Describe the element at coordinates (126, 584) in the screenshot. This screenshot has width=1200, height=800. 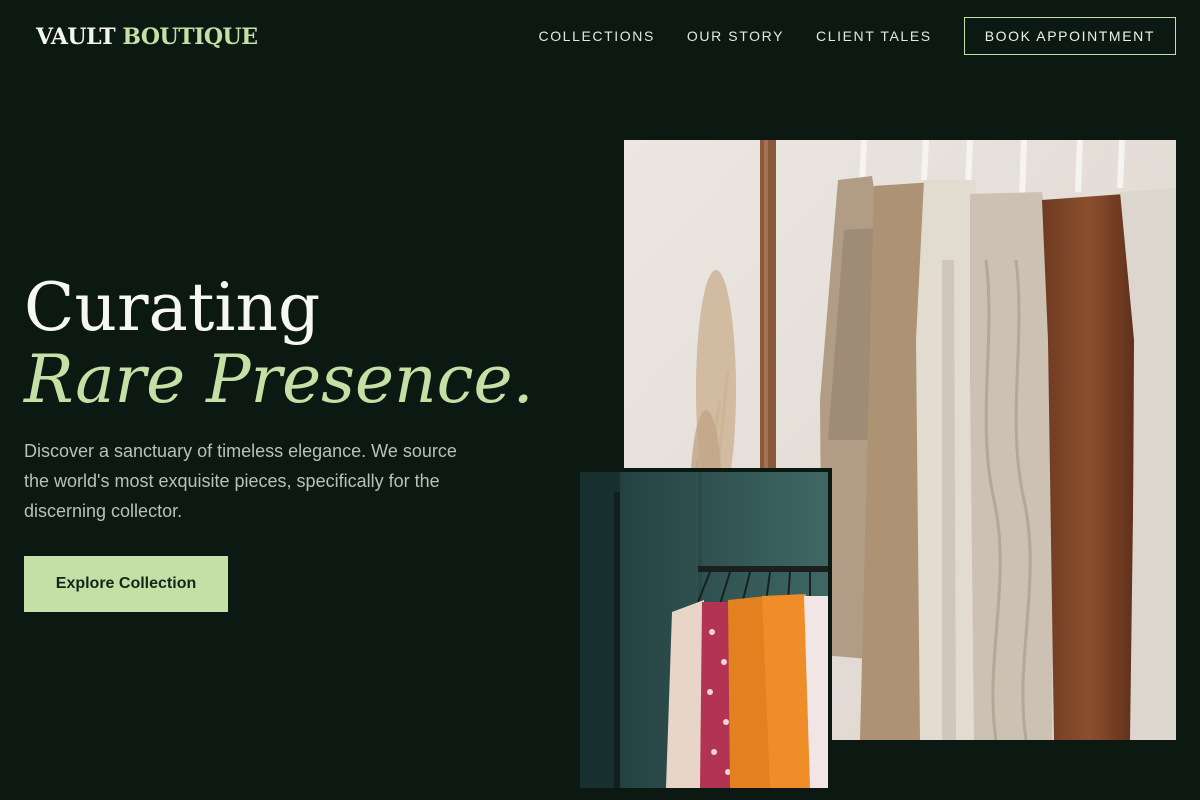
I see `explore-collection-button: Explore Collection` at that location.